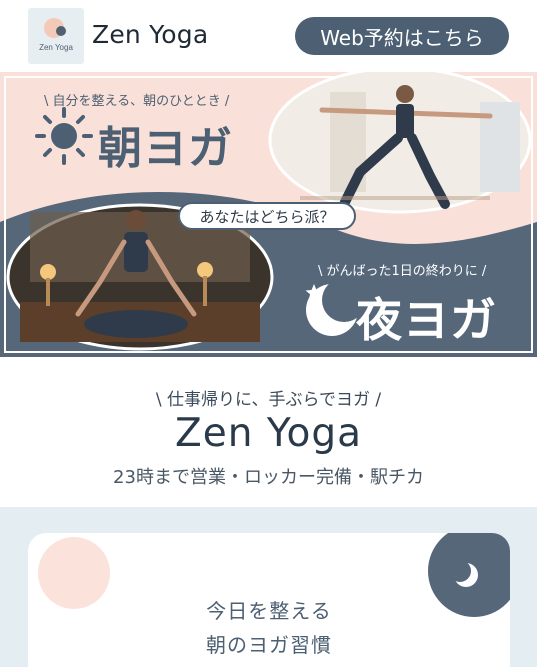  What do you see at coordinates (56, 47) in the screenshot?
I see `logo-text: Zen Yoga` at bounding box center [56, 47].